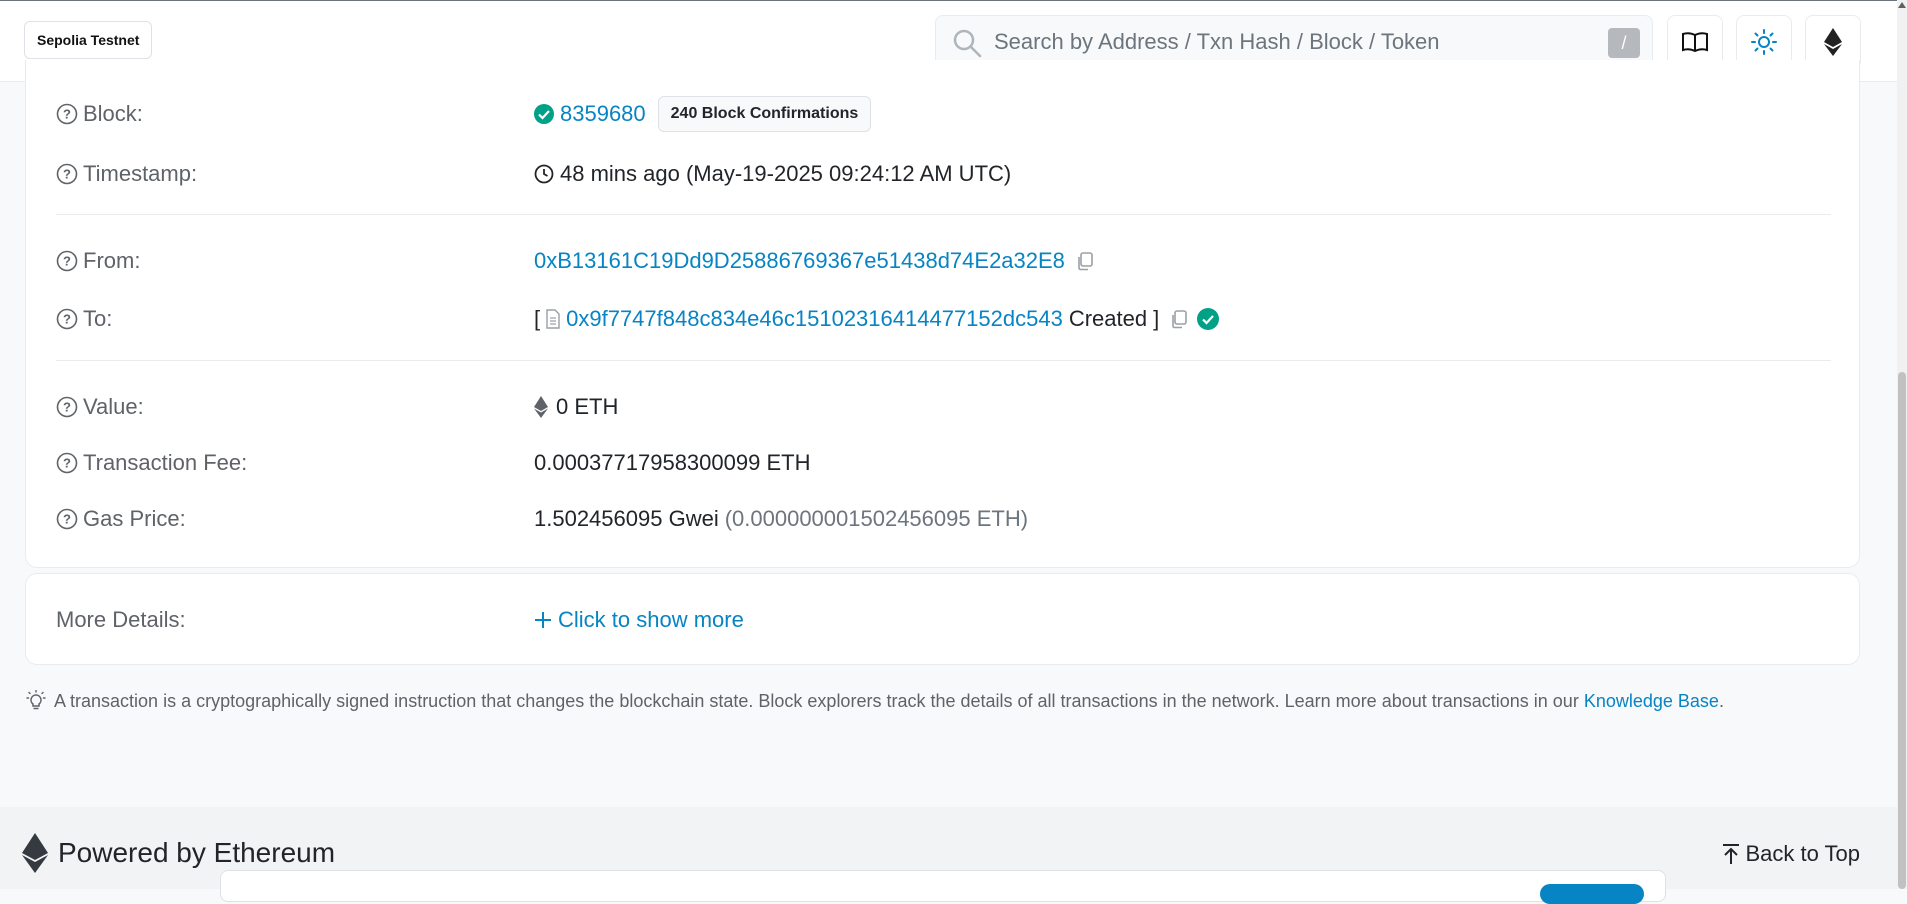  I want to click on timestamp-label: Timestamp:, so click(140, 173).